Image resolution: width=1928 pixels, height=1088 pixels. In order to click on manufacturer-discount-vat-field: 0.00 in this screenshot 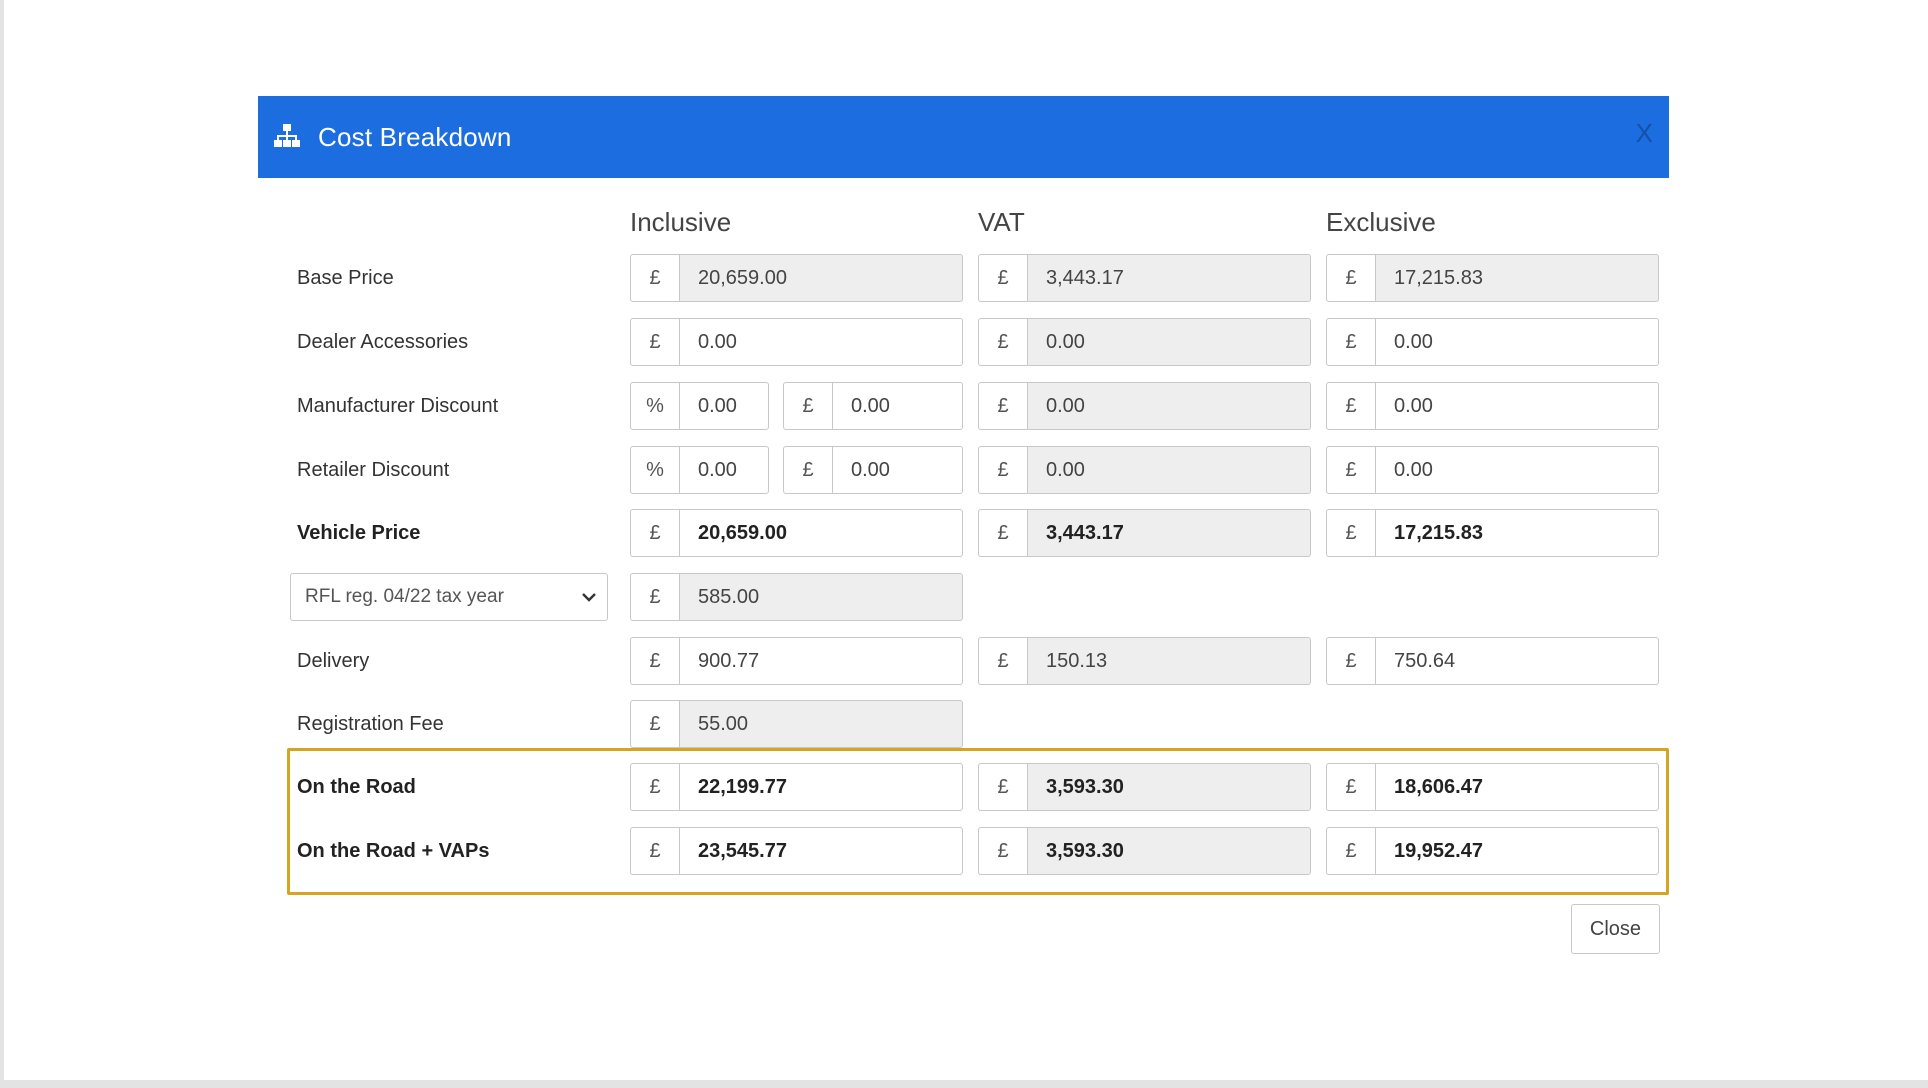, I will do `click(1169, 406)`.